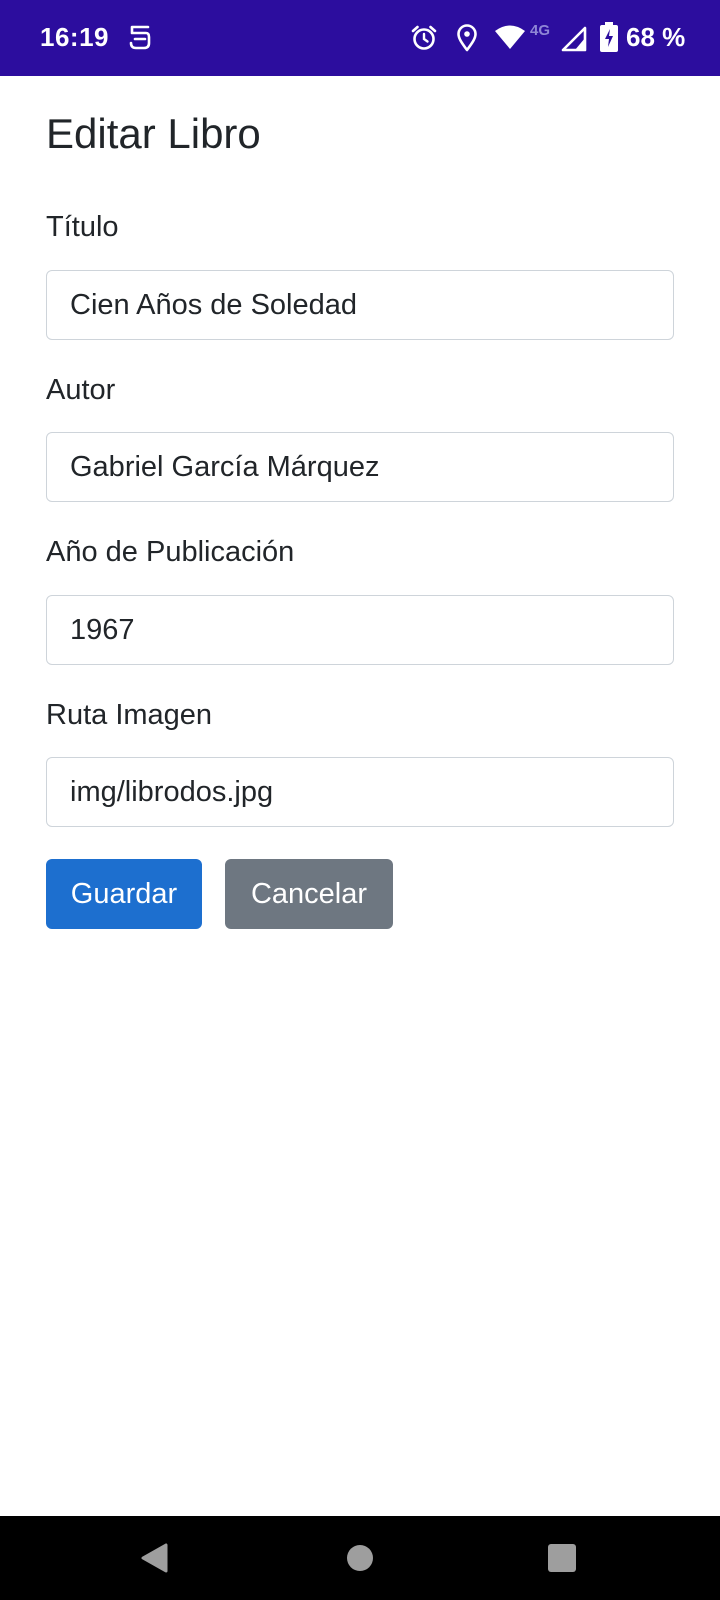 This screenshot has width=720, height=1600. What do you see at coordinates (82, 227) in the screenshot?
I see `title-label: Título` at bounding box center [82, 227].